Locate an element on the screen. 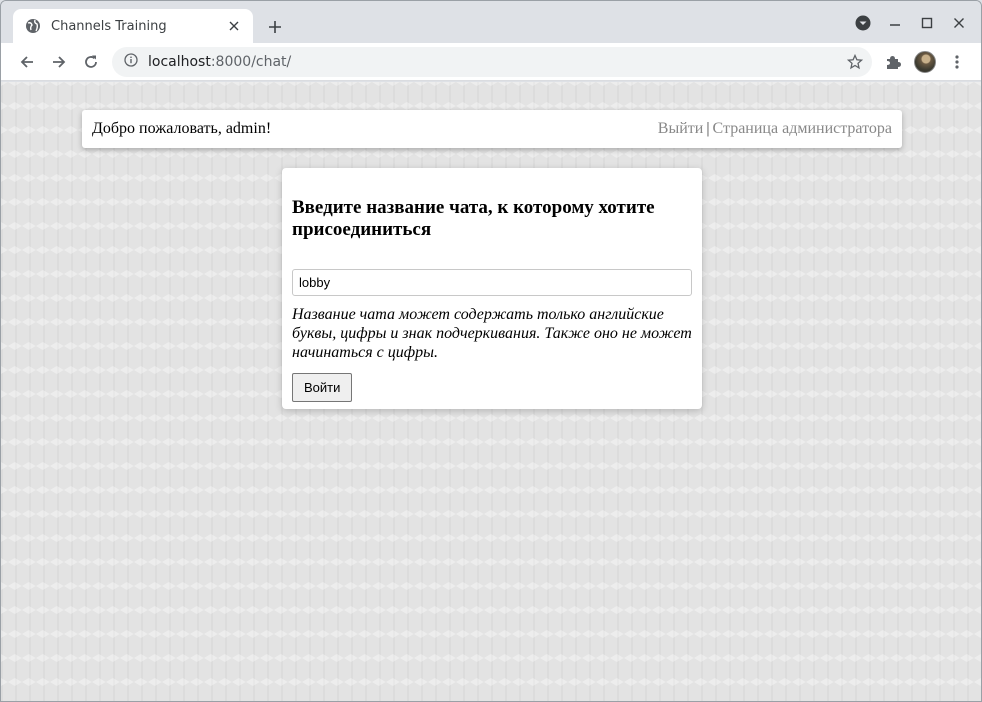 The height and width of the screenshot is (702, 982). window-controls is located at coordinates (911, 23).